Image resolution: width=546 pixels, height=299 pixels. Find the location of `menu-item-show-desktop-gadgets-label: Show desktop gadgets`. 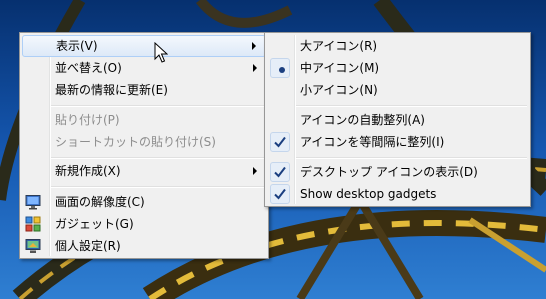

menu-item-show-desktop-gadgets-label: Show desktop gadgets is located at coordinates (368, 194).